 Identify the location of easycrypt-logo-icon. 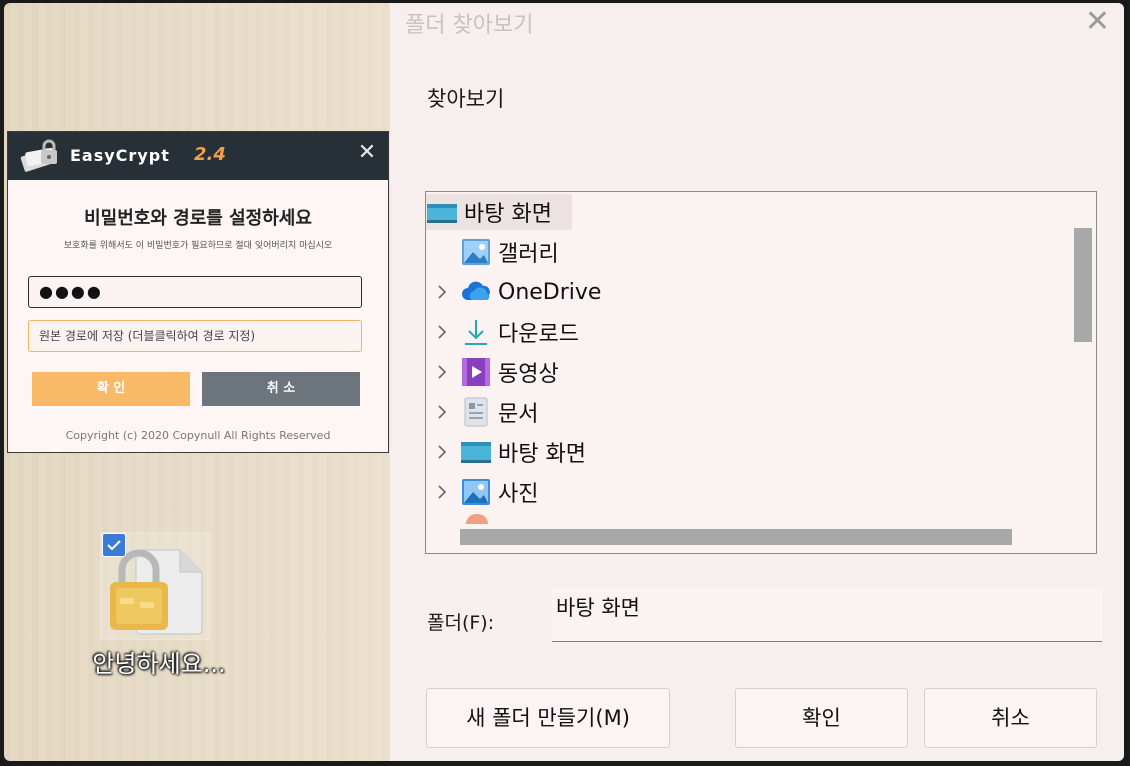
(40, 158).